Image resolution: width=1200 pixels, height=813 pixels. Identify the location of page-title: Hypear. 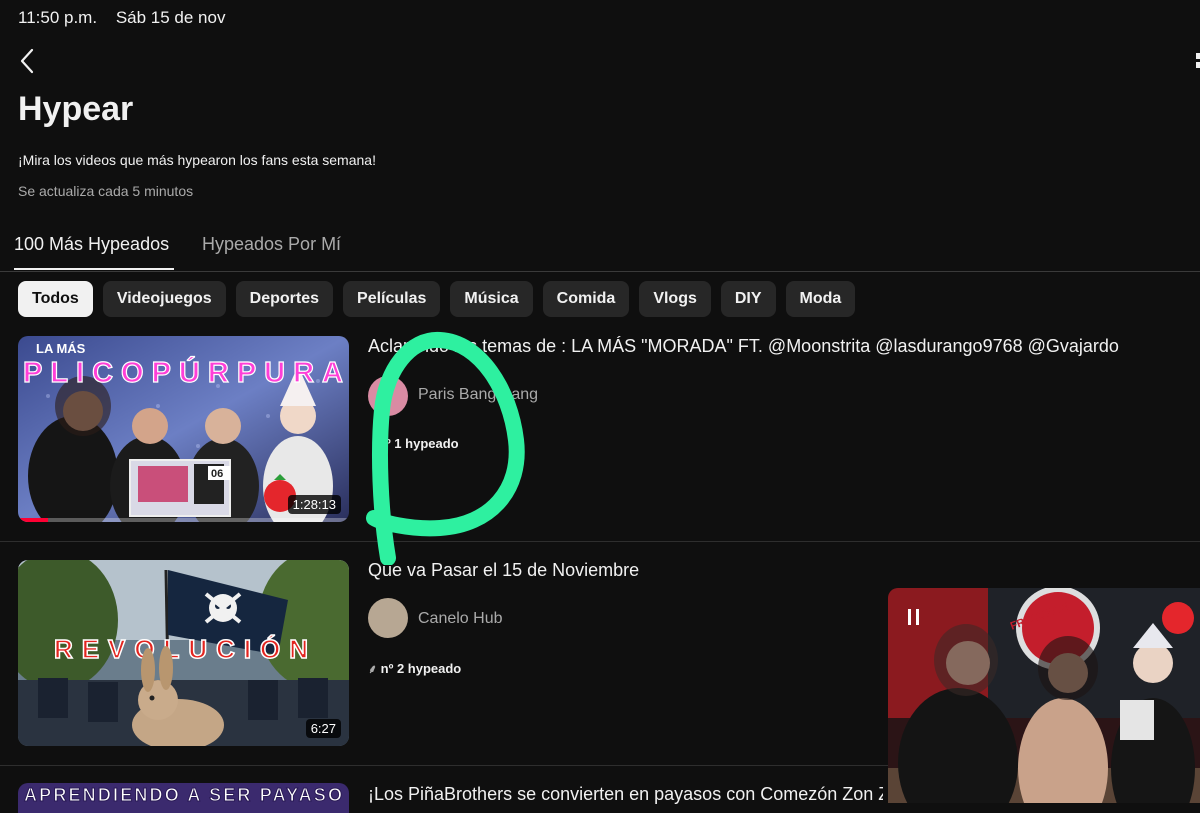
(76, 109).